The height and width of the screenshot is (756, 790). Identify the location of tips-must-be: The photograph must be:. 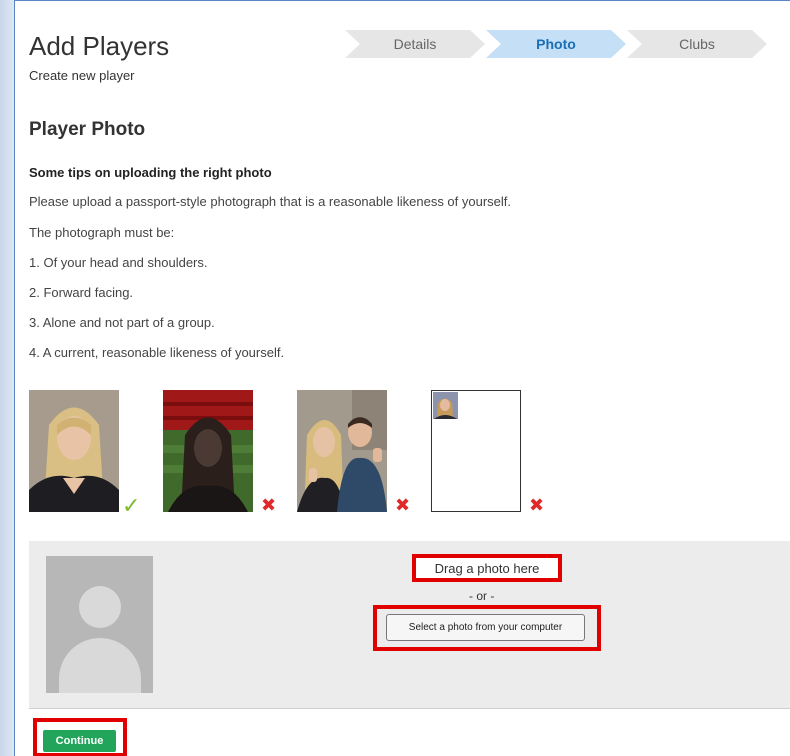
(102, 232).